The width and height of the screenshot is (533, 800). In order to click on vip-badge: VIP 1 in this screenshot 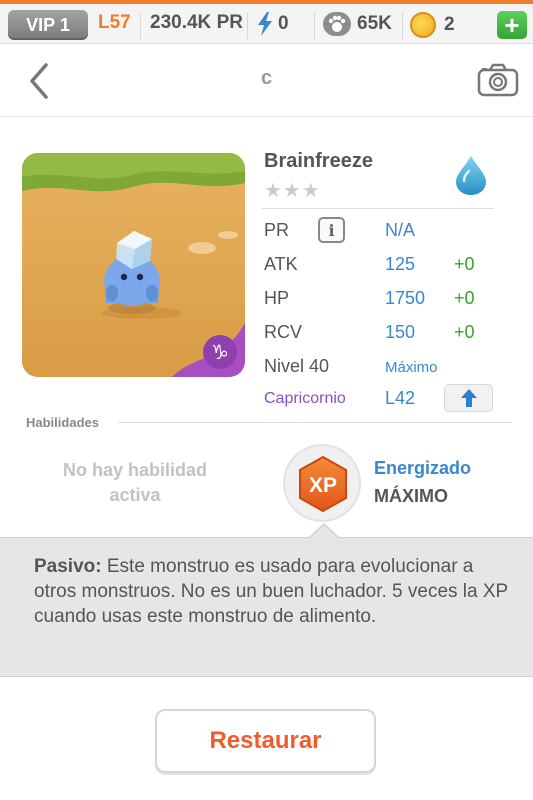, I will do `click(48, 25)`.